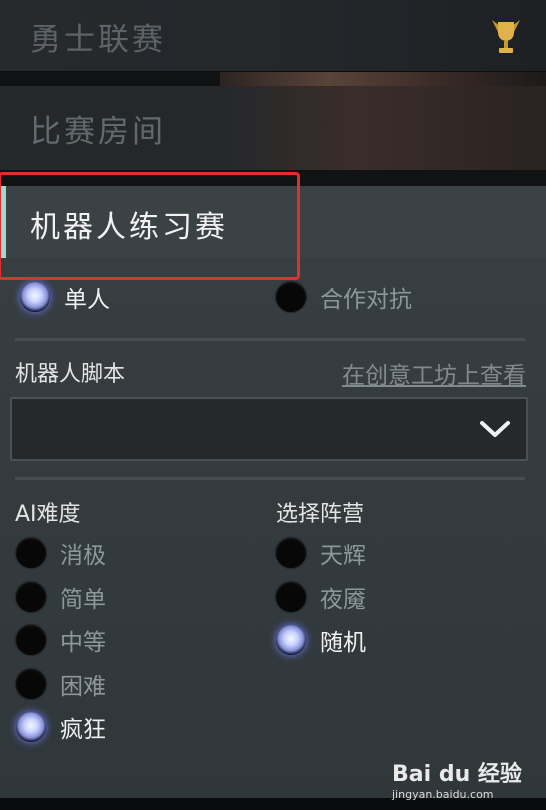  I want to click on watermark: Bai du 经验 jingyan.baidu.com, so click(467, 782).